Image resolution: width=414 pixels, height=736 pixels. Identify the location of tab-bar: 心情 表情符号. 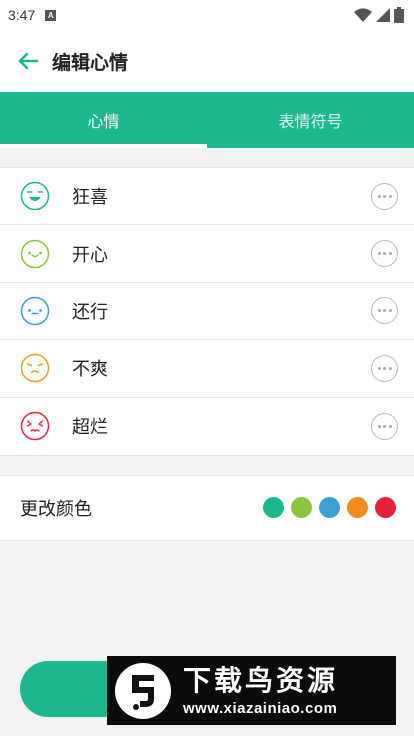
(207, 120).